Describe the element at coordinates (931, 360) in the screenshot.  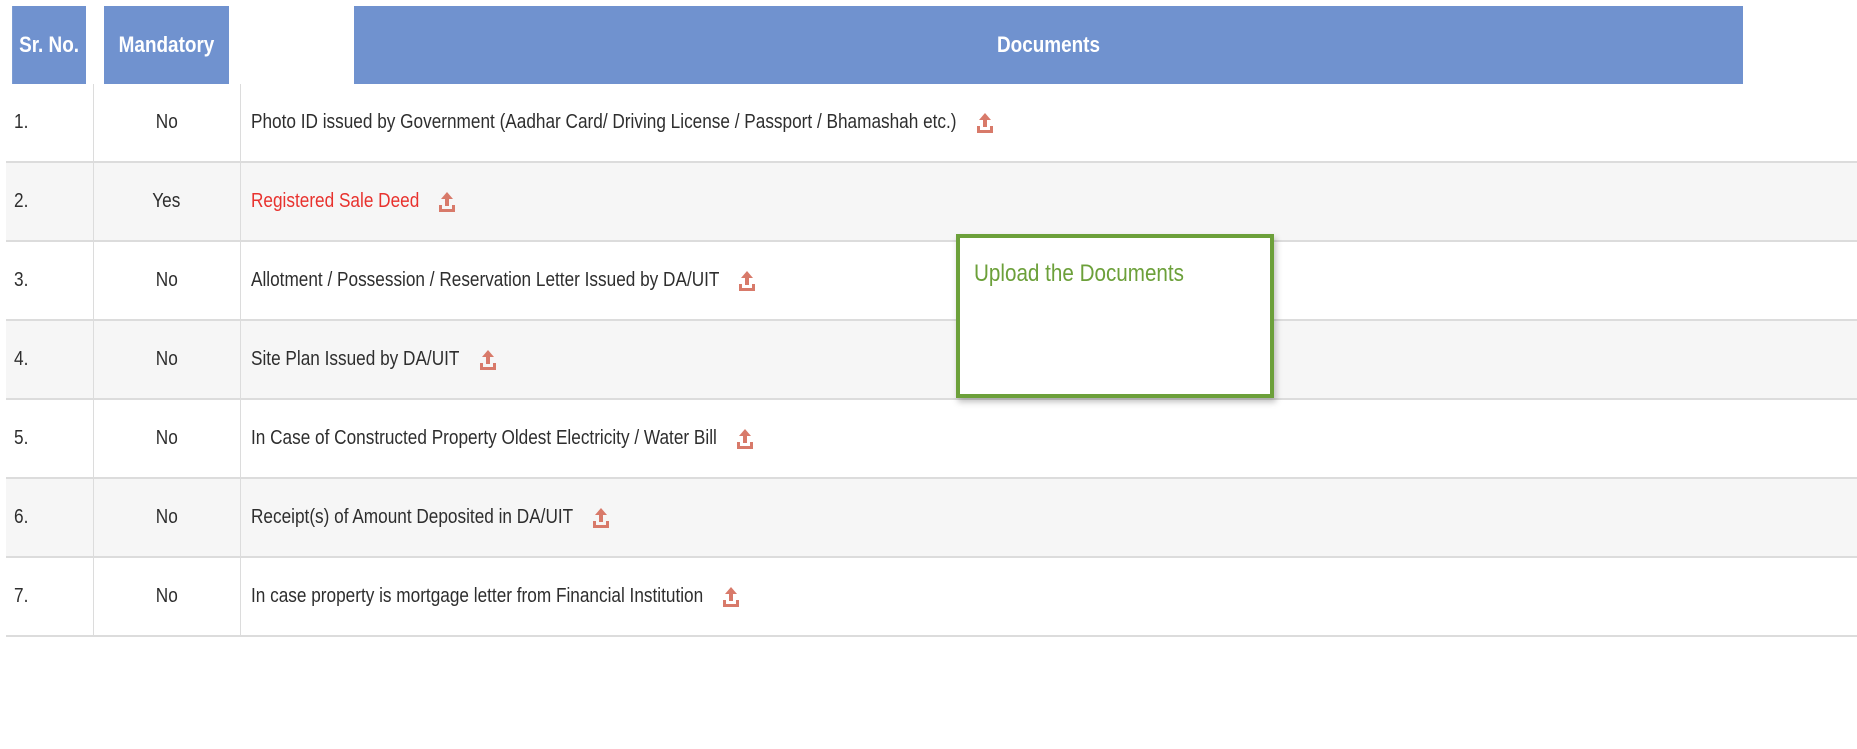
I see `table-row: 4. No Site Plan Issued by DA/UIT` at that location.